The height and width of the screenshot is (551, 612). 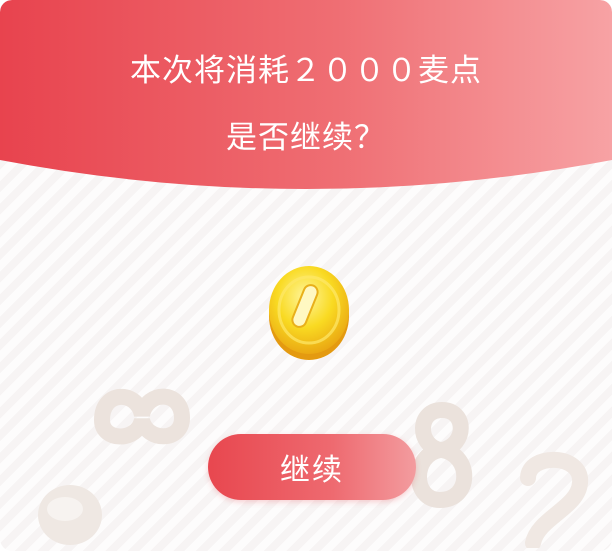 I want to click on coin-icon, so click(x=309, y=313).